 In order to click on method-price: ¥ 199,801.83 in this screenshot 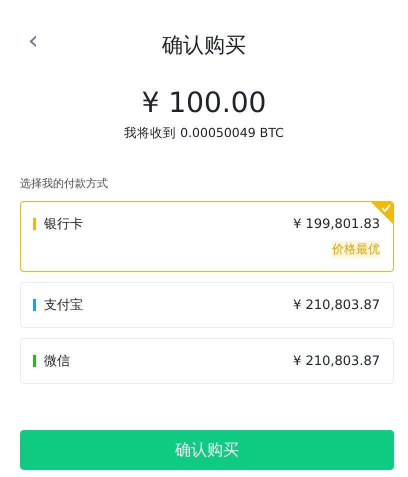, I will do `click(336, 224)`.